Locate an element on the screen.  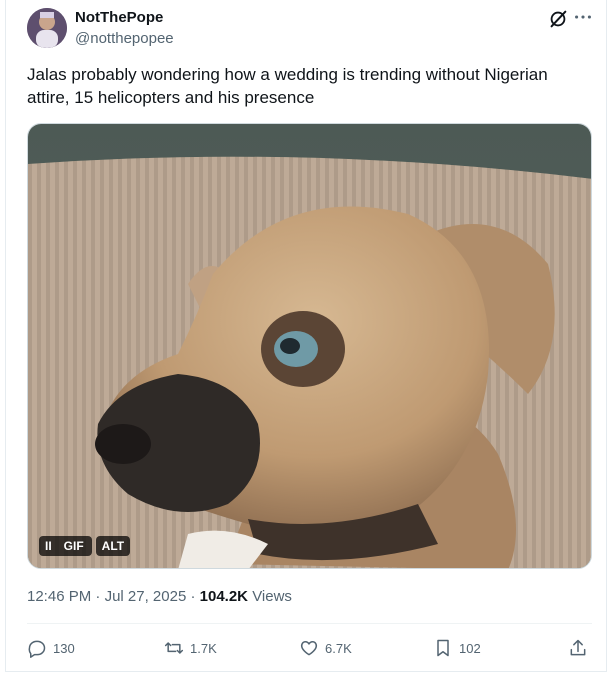
media-badges: II GIF ALT is located at coordinates (85, 546).